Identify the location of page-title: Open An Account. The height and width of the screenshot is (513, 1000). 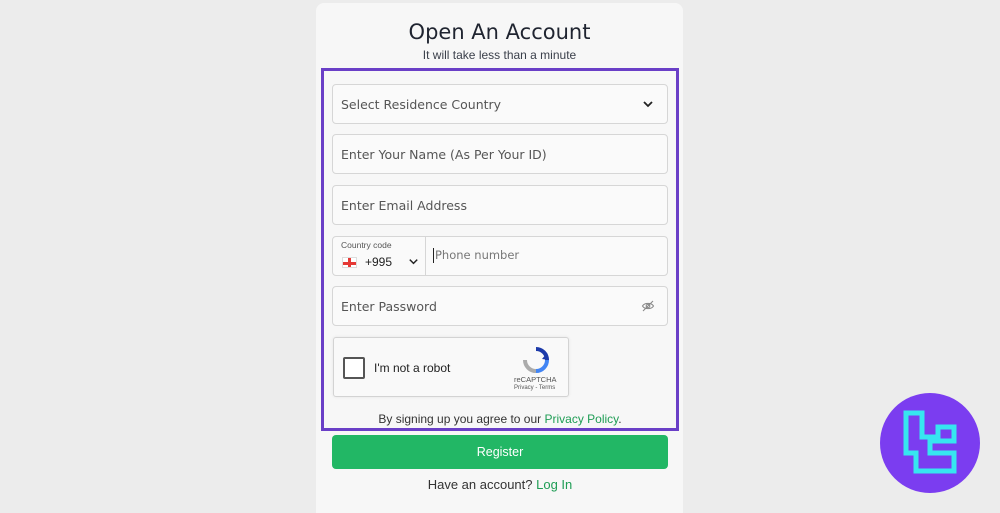
(499, 32).